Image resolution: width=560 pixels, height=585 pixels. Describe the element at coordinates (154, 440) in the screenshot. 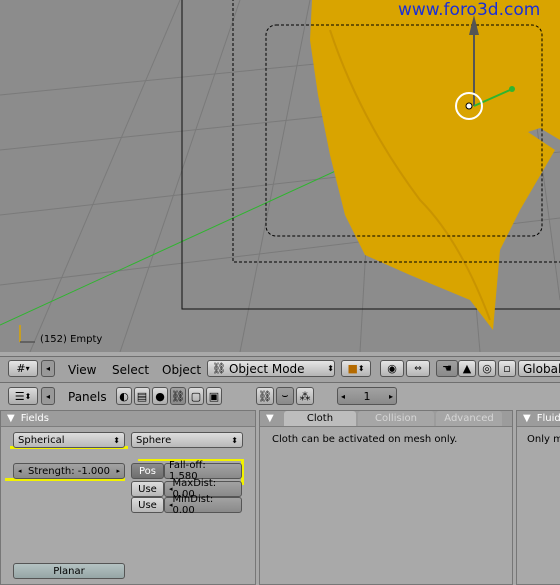

I see `shape-label: Sphere` at that location.